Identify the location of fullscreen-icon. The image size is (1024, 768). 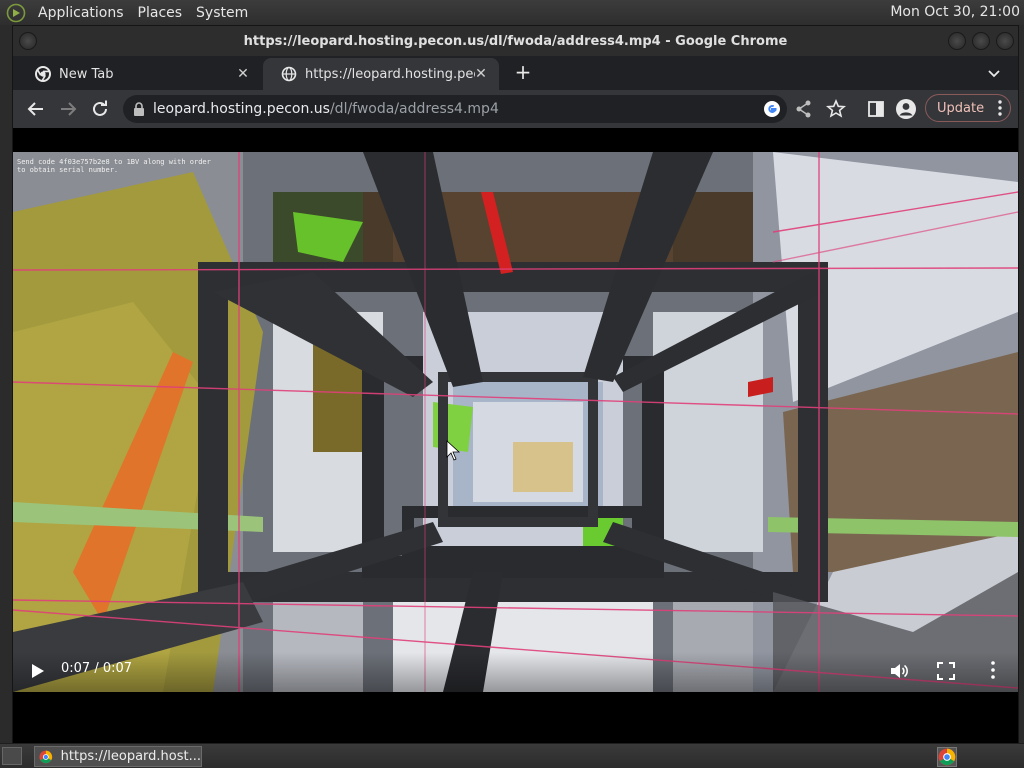
(946, 671).